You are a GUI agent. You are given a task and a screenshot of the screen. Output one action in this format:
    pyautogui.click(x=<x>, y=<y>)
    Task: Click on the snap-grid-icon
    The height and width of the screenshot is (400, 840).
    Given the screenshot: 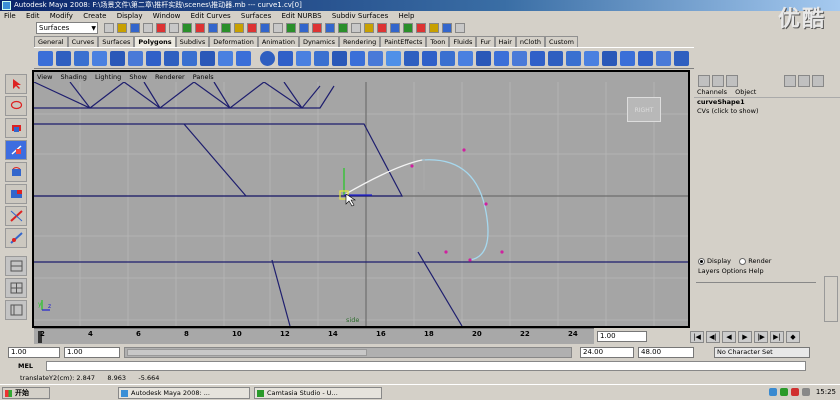 What is the action you would take?
    pyautogui.click(x=304, y=28)
    